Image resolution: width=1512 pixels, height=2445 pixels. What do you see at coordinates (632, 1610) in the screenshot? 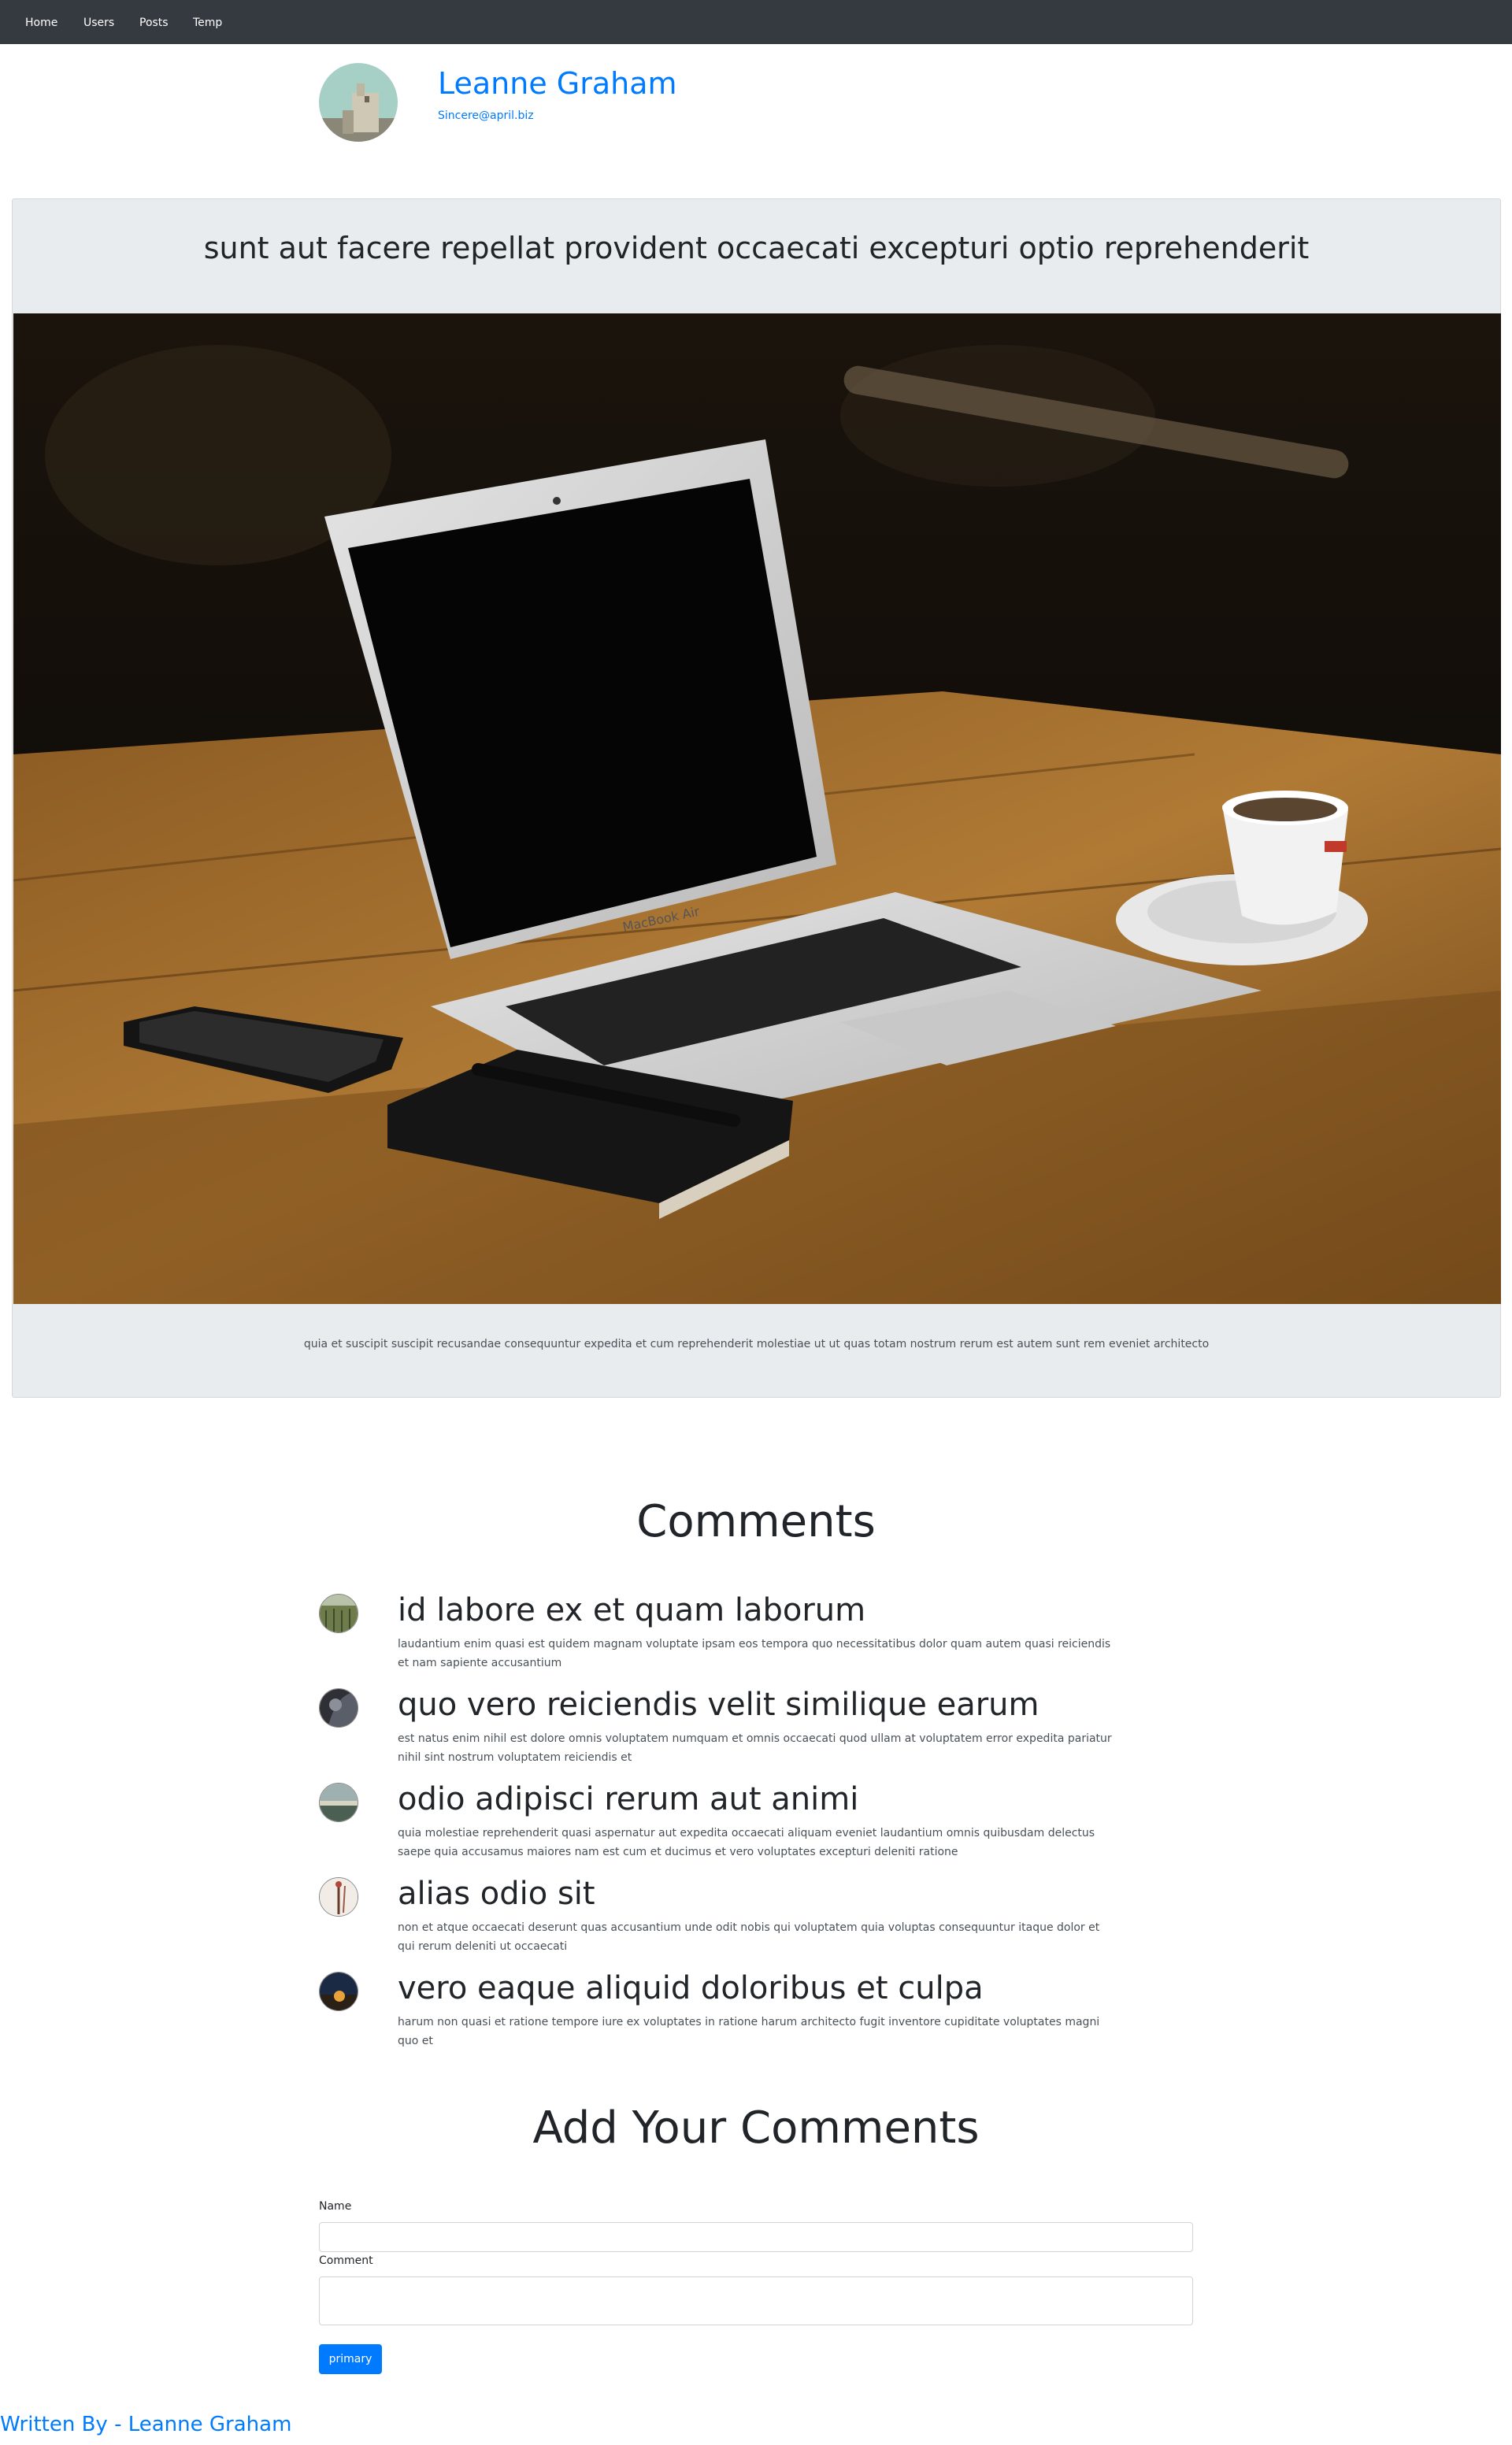
I see `comment-title: id labore ex et quam laborum` at bounding box center [632, 1610].